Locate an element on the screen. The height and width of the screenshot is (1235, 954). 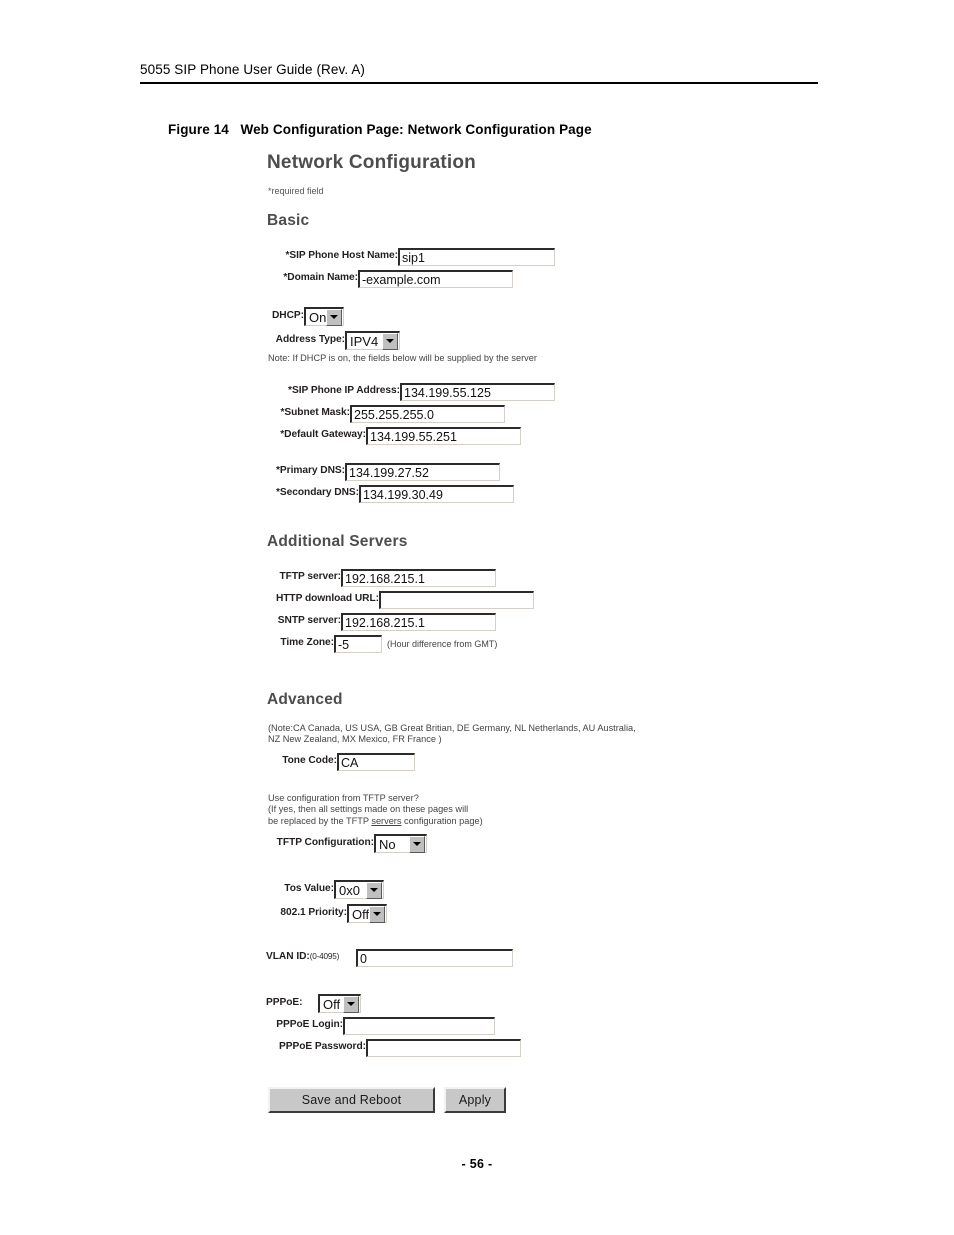
field-row-subnet-mask: *Subnet Mask: 255.255.255.0 is located at coordinates (546, 412).